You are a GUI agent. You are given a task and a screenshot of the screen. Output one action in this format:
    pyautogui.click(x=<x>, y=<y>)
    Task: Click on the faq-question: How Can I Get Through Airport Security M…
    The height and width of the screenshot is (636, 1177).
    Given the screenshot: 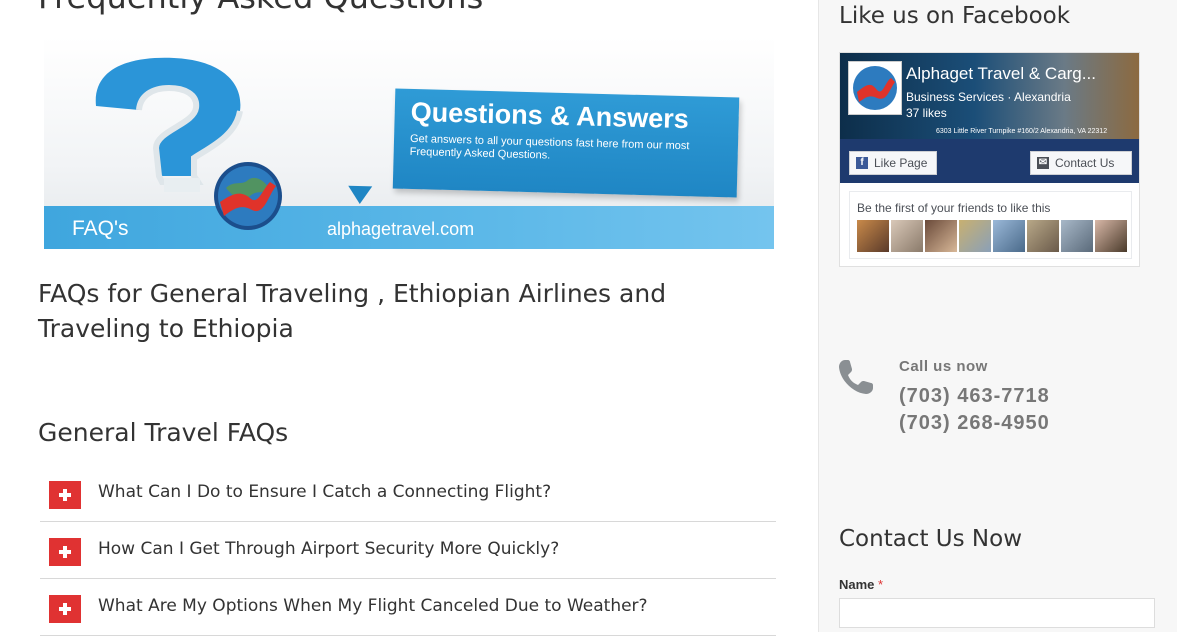 What is the action you would take?
    pyautogui.click(x=328, y=549)
    